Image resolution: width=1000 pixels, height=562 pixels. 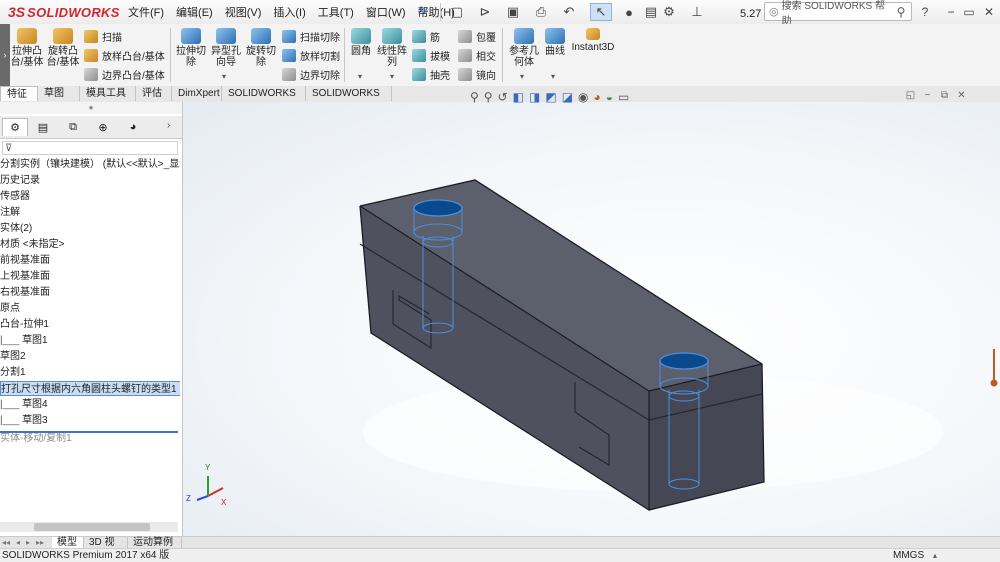 I want to click on boundary-boss-button: 边界凸台/基体, so click(x=124, y=74).